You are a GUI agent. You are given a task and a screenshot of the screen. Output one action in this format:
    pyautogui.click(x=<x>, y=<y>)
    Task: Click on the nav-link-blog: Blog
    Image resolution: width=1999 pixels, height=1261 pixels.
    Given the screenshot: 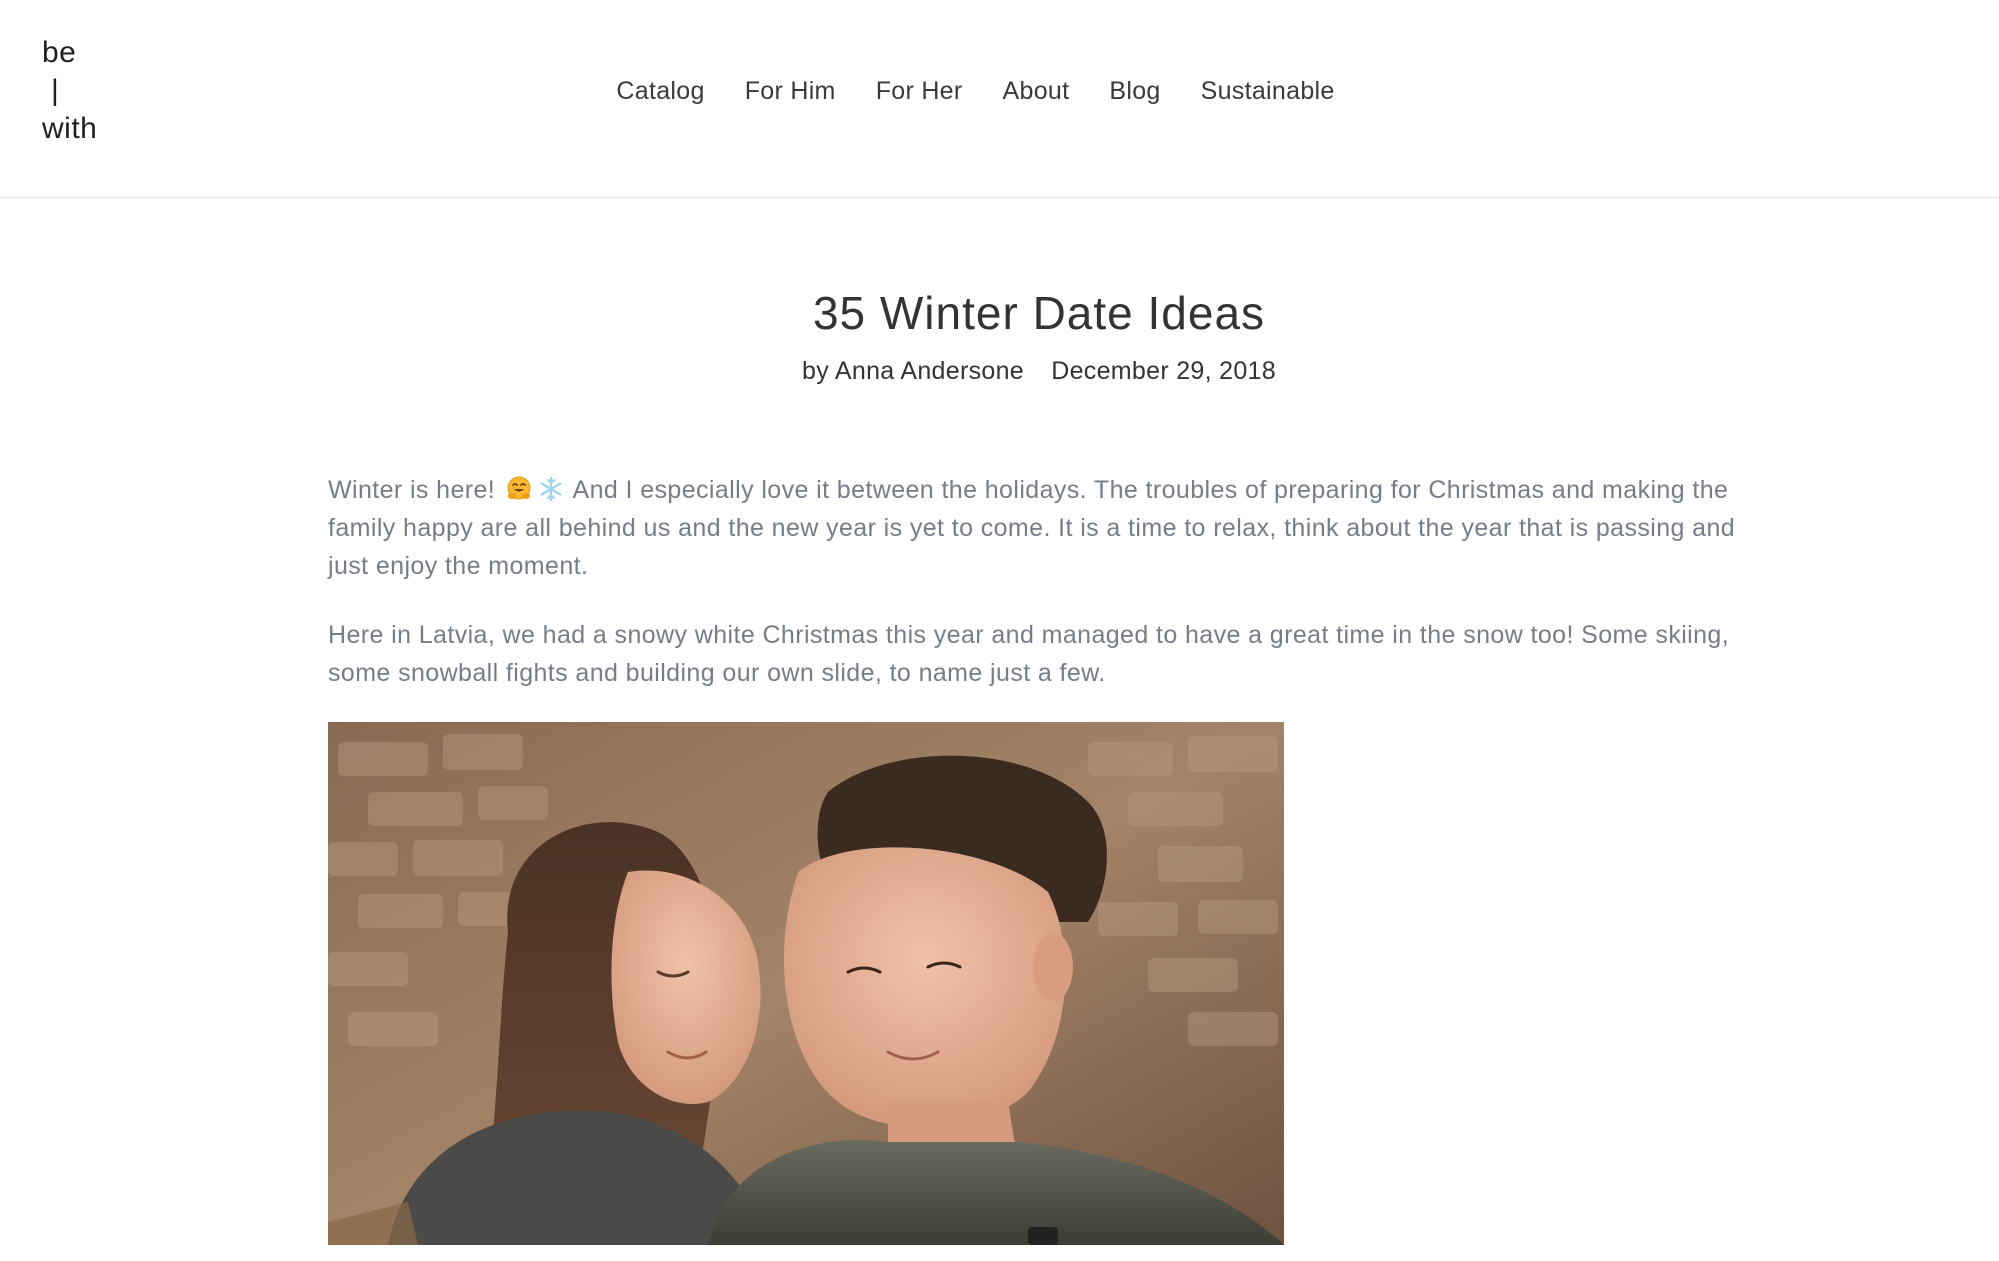 What is the action you would take?
    pyautogui.click(x=1134, y=91)
    